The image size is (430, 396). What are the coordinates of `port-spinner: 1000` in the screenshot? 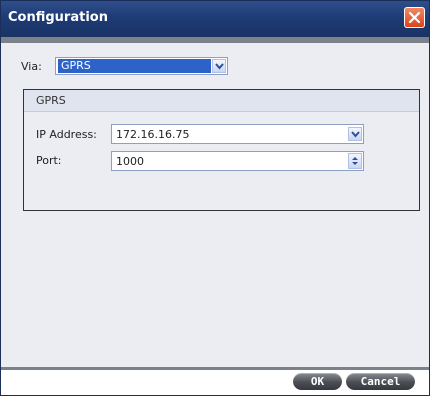 It's located at (237, 161).